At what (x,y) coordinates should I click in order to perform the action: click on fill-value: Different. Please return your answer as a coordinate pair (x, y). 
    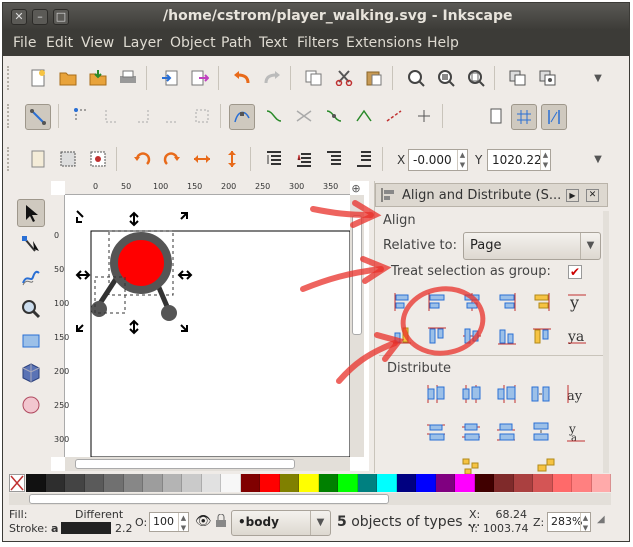
    Looking at the image, I should click on (99, 514).